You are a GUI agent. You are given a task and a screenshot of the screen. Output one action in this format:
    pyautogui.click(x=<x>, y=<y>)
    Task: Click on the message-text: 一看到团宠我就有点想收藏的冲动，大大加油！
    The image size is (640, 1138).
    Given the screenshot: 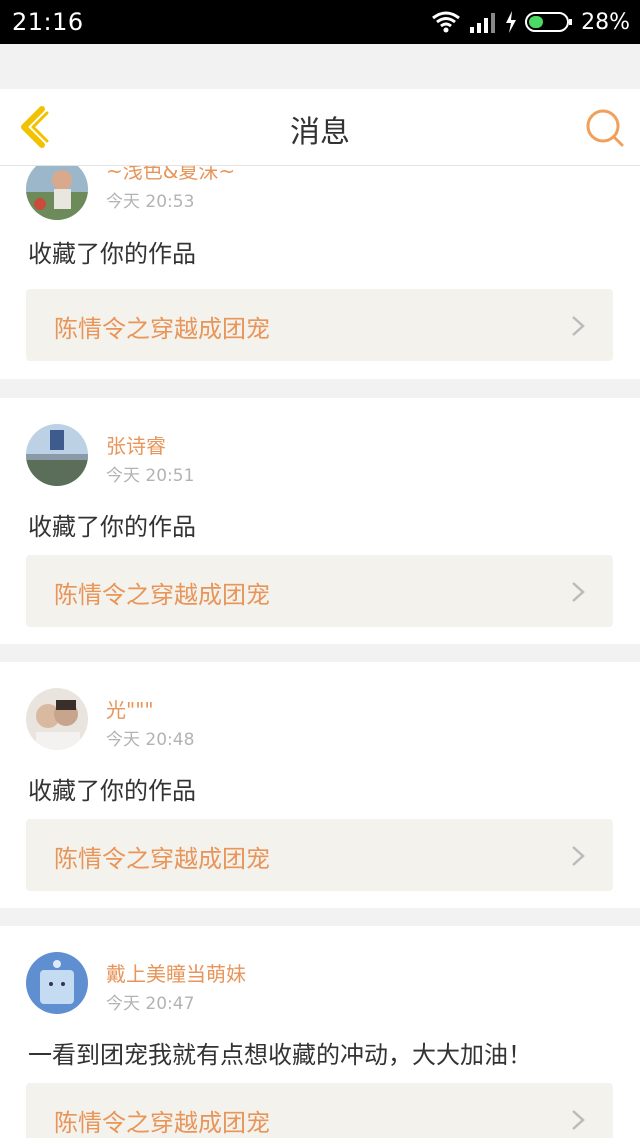 What is the action you would take?
    pyautogui.click(x=280, y=1055)
    